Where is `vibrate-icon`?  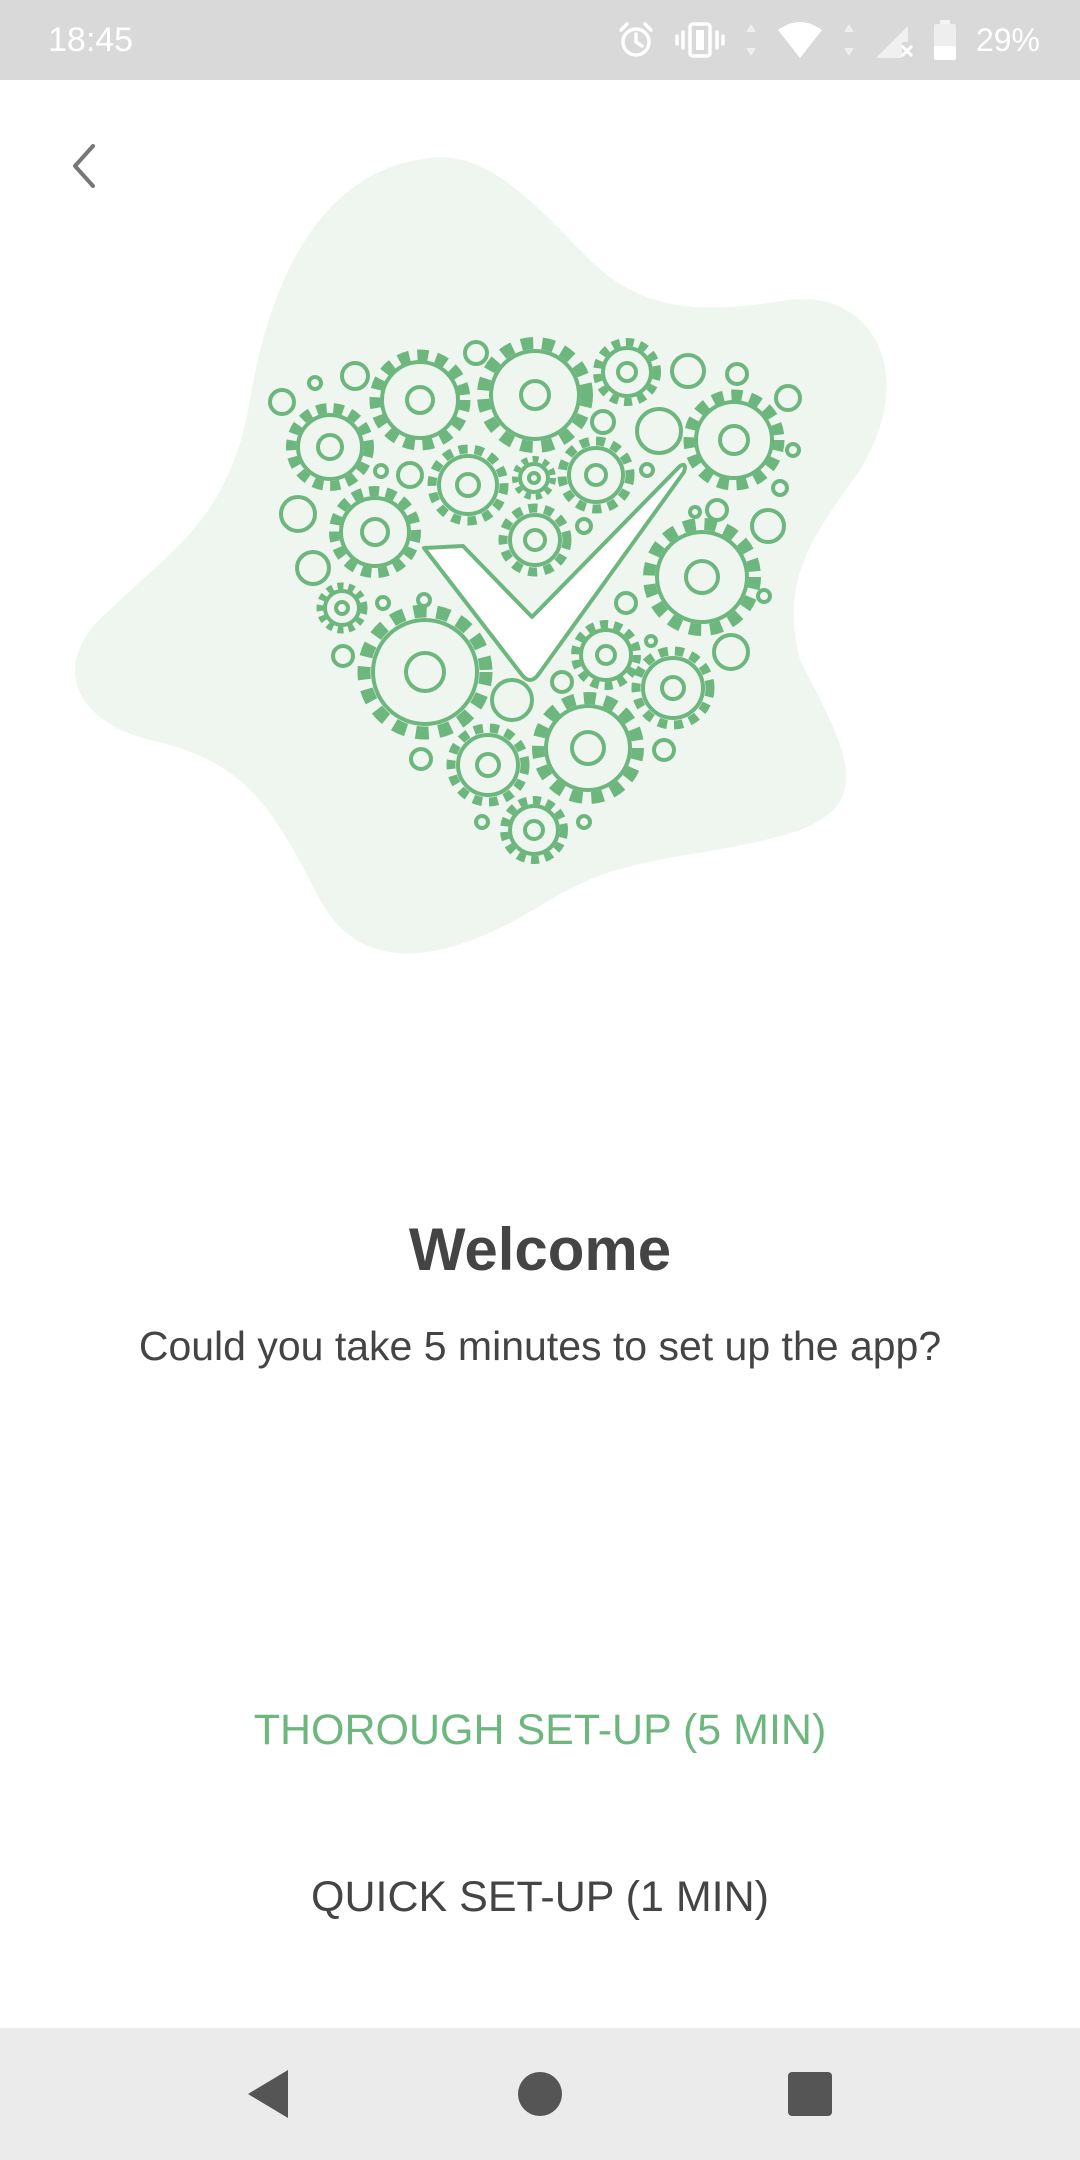 vibrate-icon is located at coordinates (700, 40).